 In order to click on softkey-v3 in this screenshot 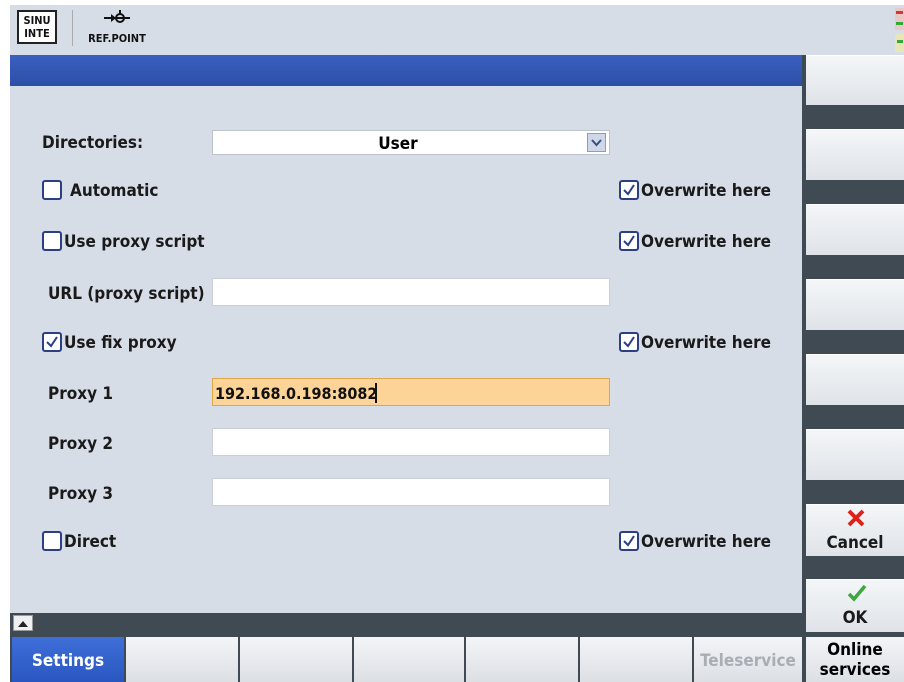, I will do `click(855, 229)`.